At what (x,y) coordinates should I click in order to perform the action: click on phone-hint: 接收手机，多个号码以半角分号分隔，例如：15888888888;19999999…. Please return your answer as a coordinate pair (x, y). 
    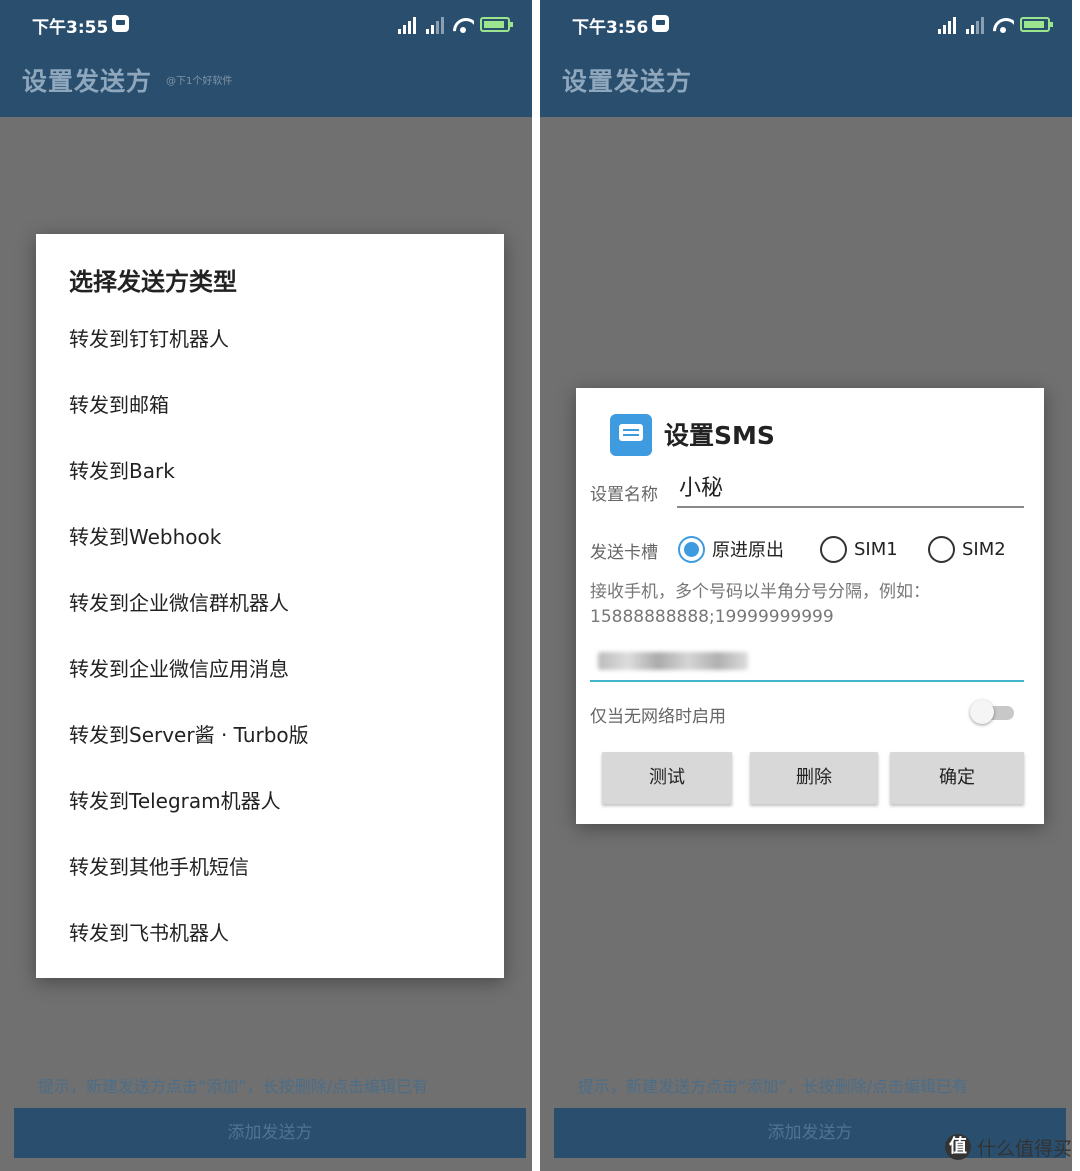
    Looking at the image, I should click on (760, 604).